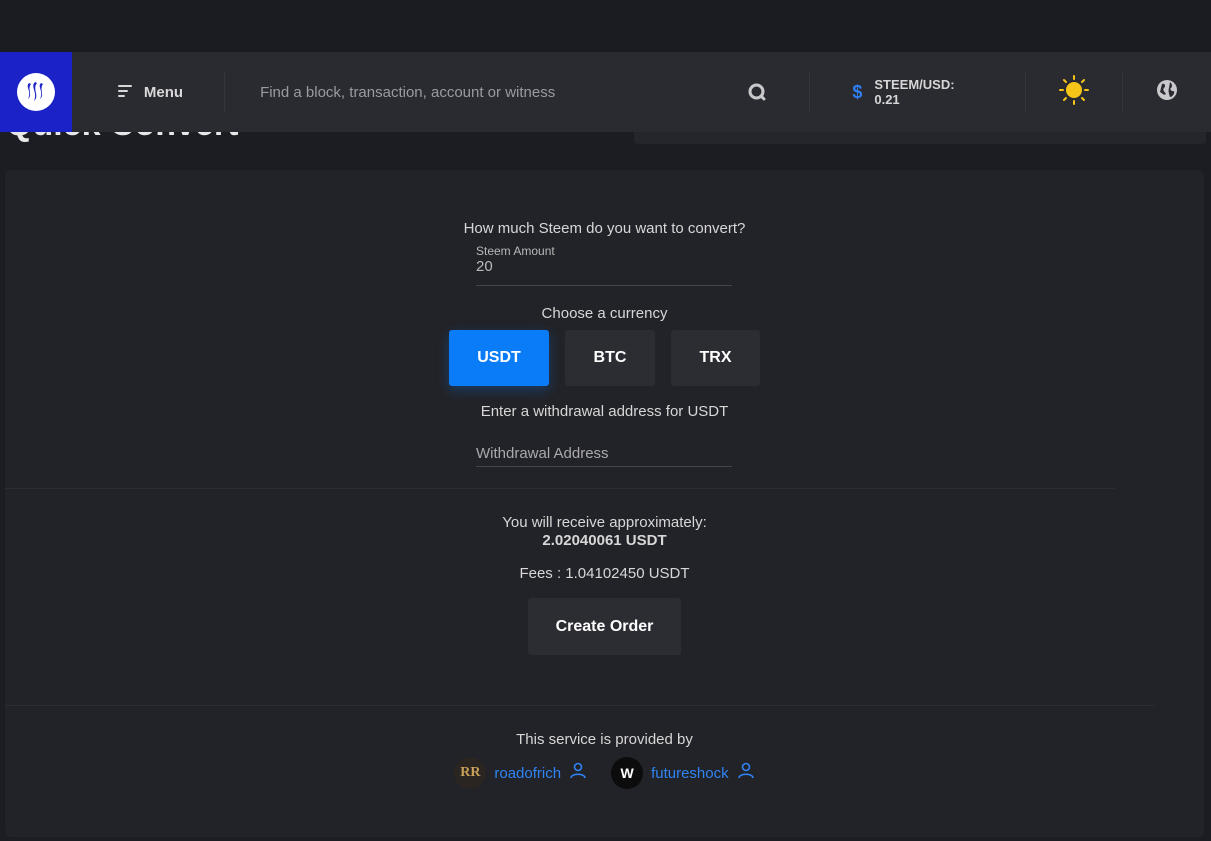 The width and height of the screenshot is (1211, 841). I want to click on menu-label: Menu, so click(163, 92).